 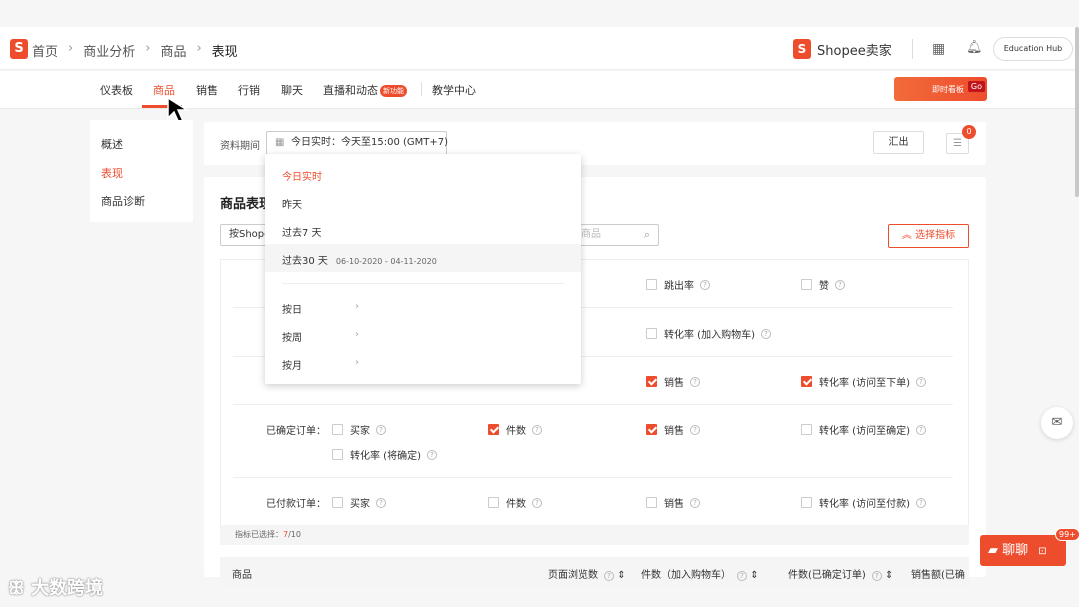 What do you see at coordinates (116, 90) in the screenshot?
I see `tab-dashboard: 仪表板` at bounding box center [116, 90].